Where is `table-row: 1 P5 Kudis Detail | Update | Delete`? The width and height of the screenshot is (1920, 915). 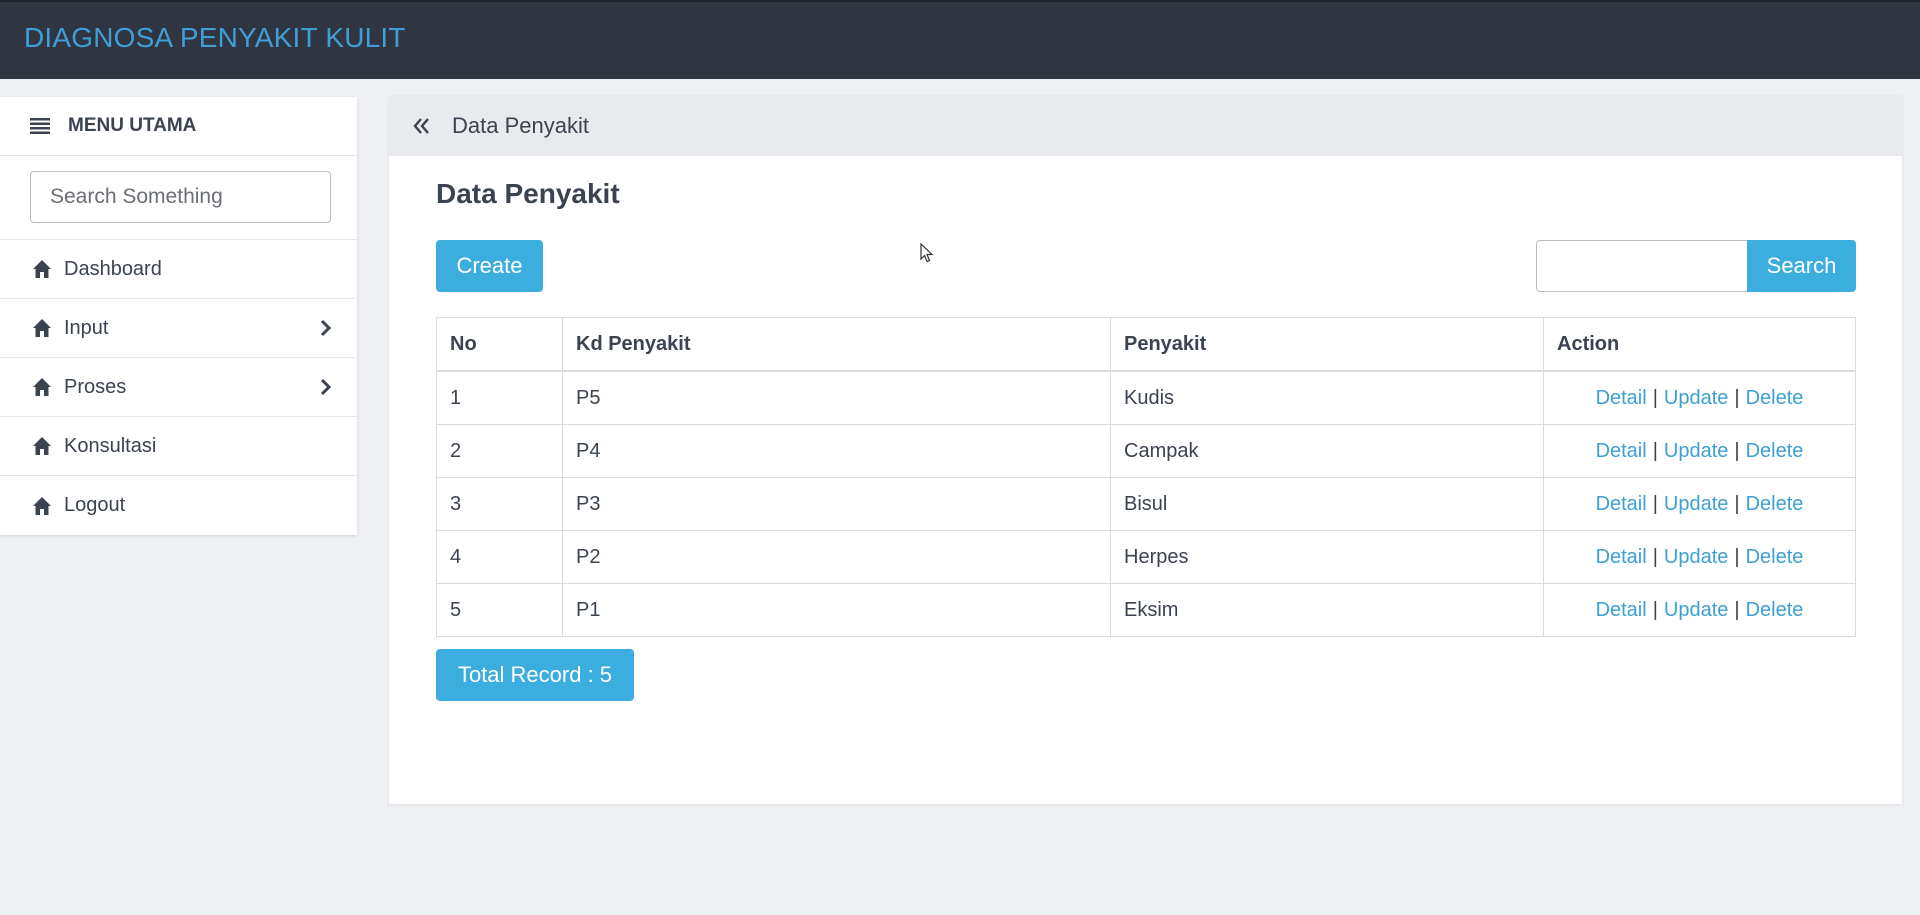
table-row: 1 P5 Kudis Detail | Update | Delete is located at coordinates (1146, 397).